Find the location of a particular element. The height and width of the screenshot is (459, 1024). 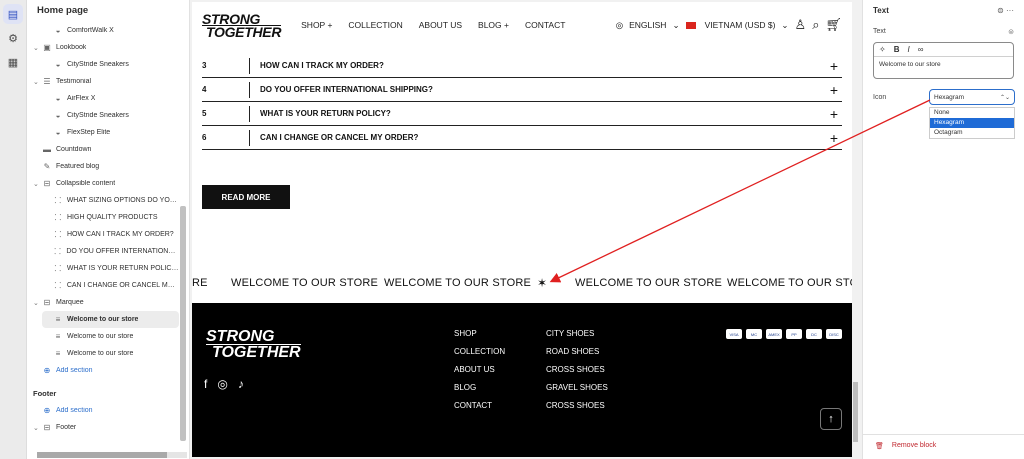

preview-scrollbar is located at coordinates (855, 229).